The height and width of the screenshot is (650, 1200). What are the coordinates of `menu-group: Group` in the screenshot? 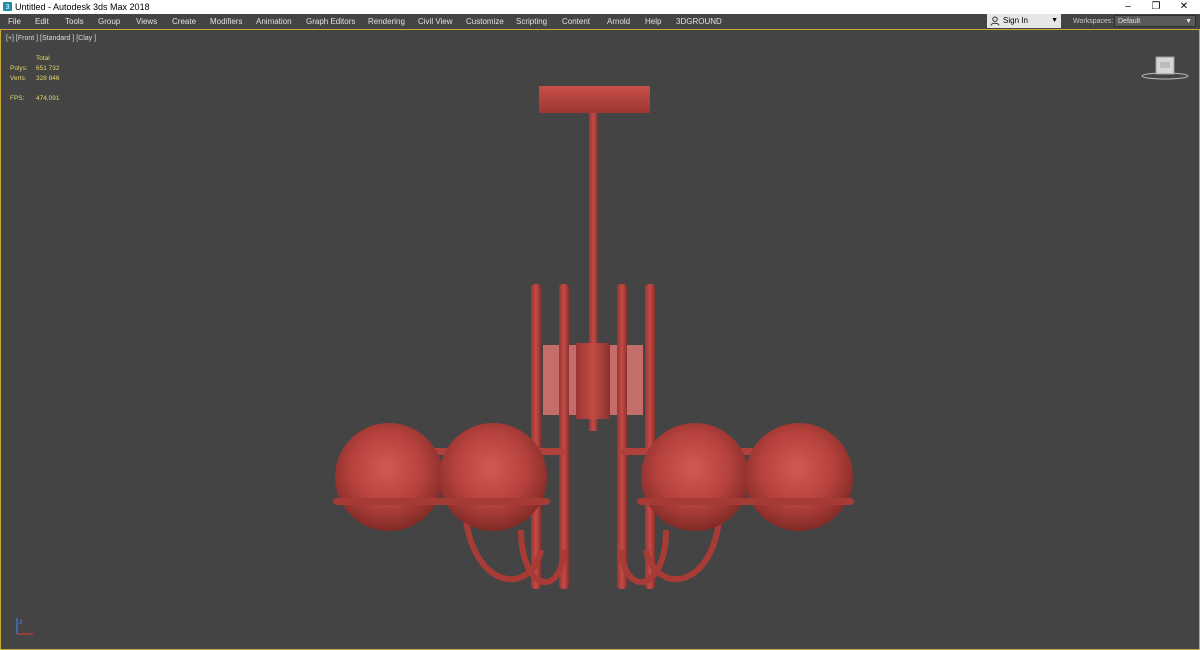 It's located at (109, 21).